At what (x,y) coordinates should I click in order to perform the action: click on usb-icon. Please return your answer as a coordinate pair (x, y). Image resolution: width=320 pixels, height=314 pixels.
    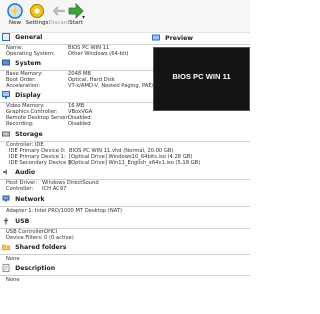
    Looking at the image, I should click on (6, 221).